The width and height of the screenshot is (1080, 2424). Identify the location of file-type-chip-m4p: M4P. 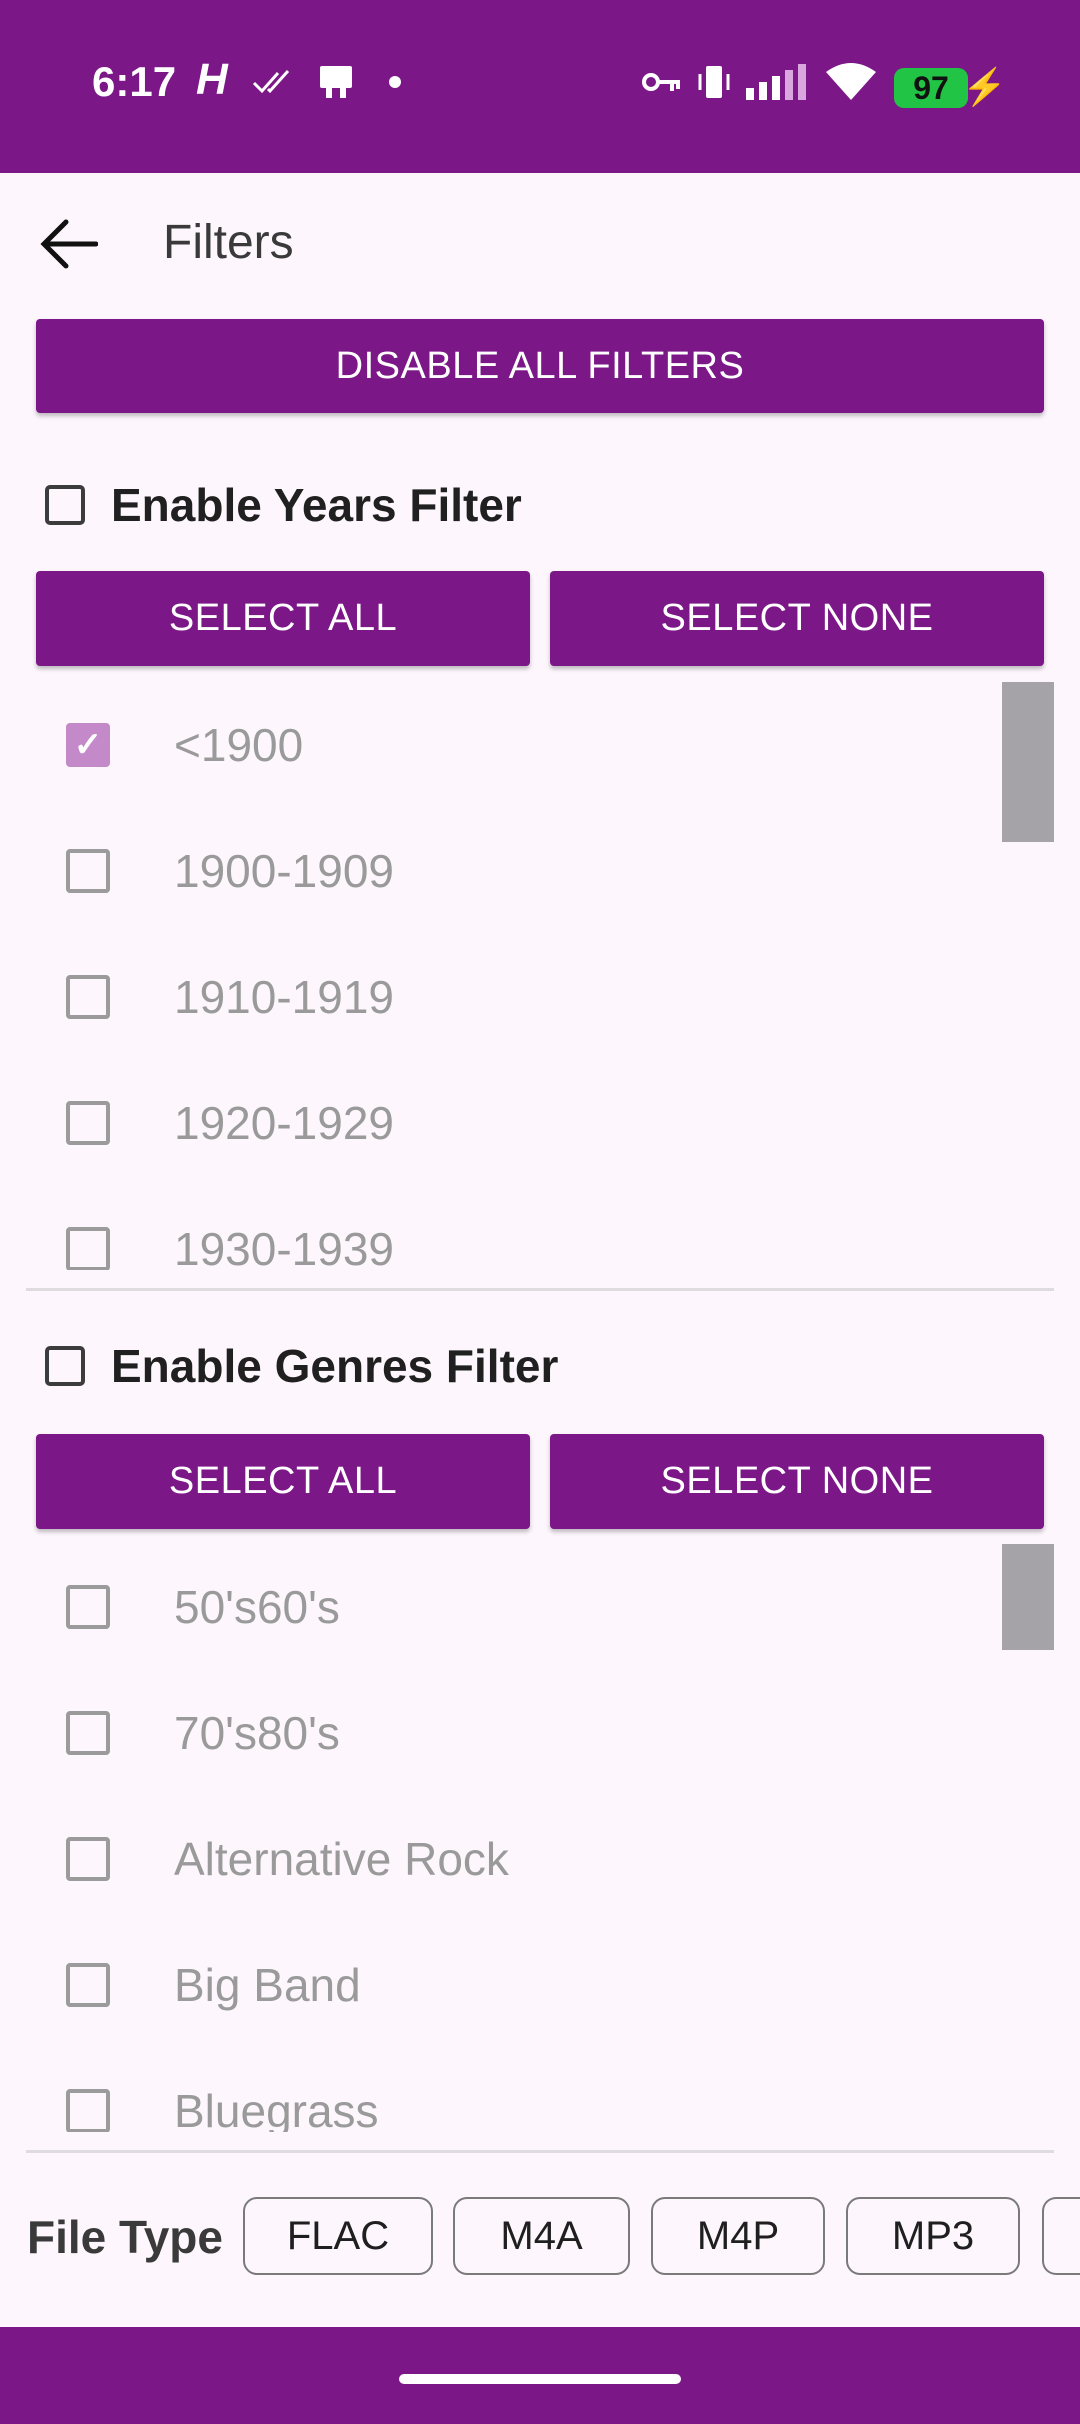
(738, 2236).